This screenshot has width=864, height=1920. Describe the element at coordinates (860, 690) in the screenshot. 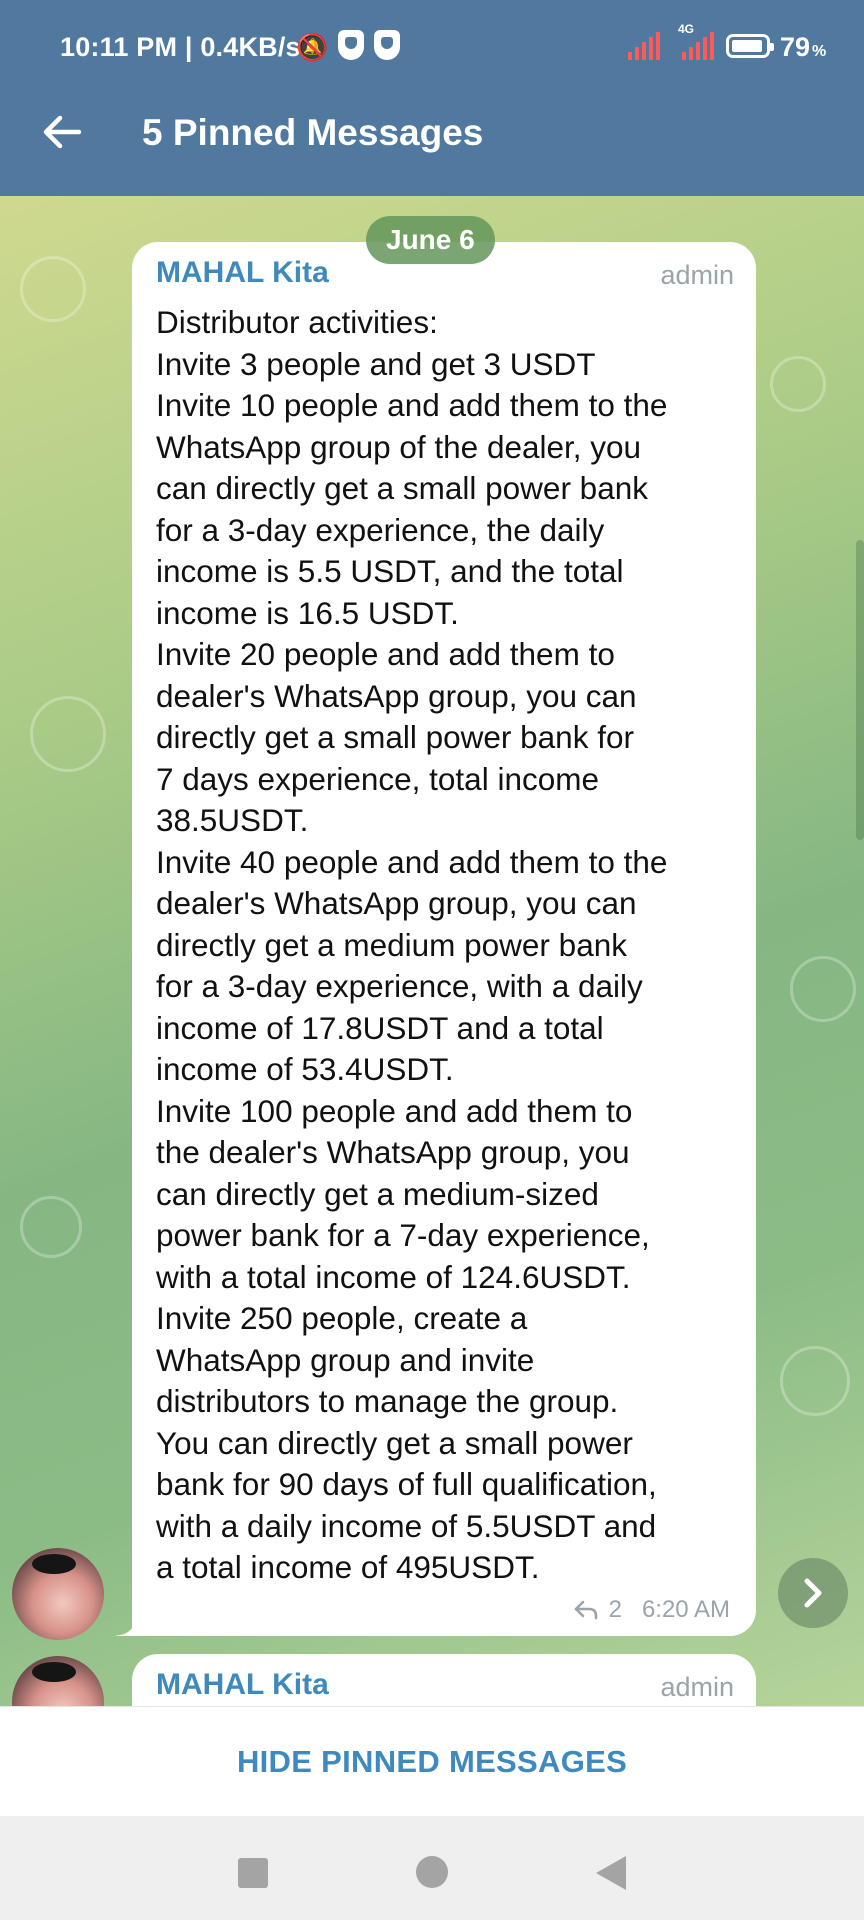

I see `scrollbar` at that location.